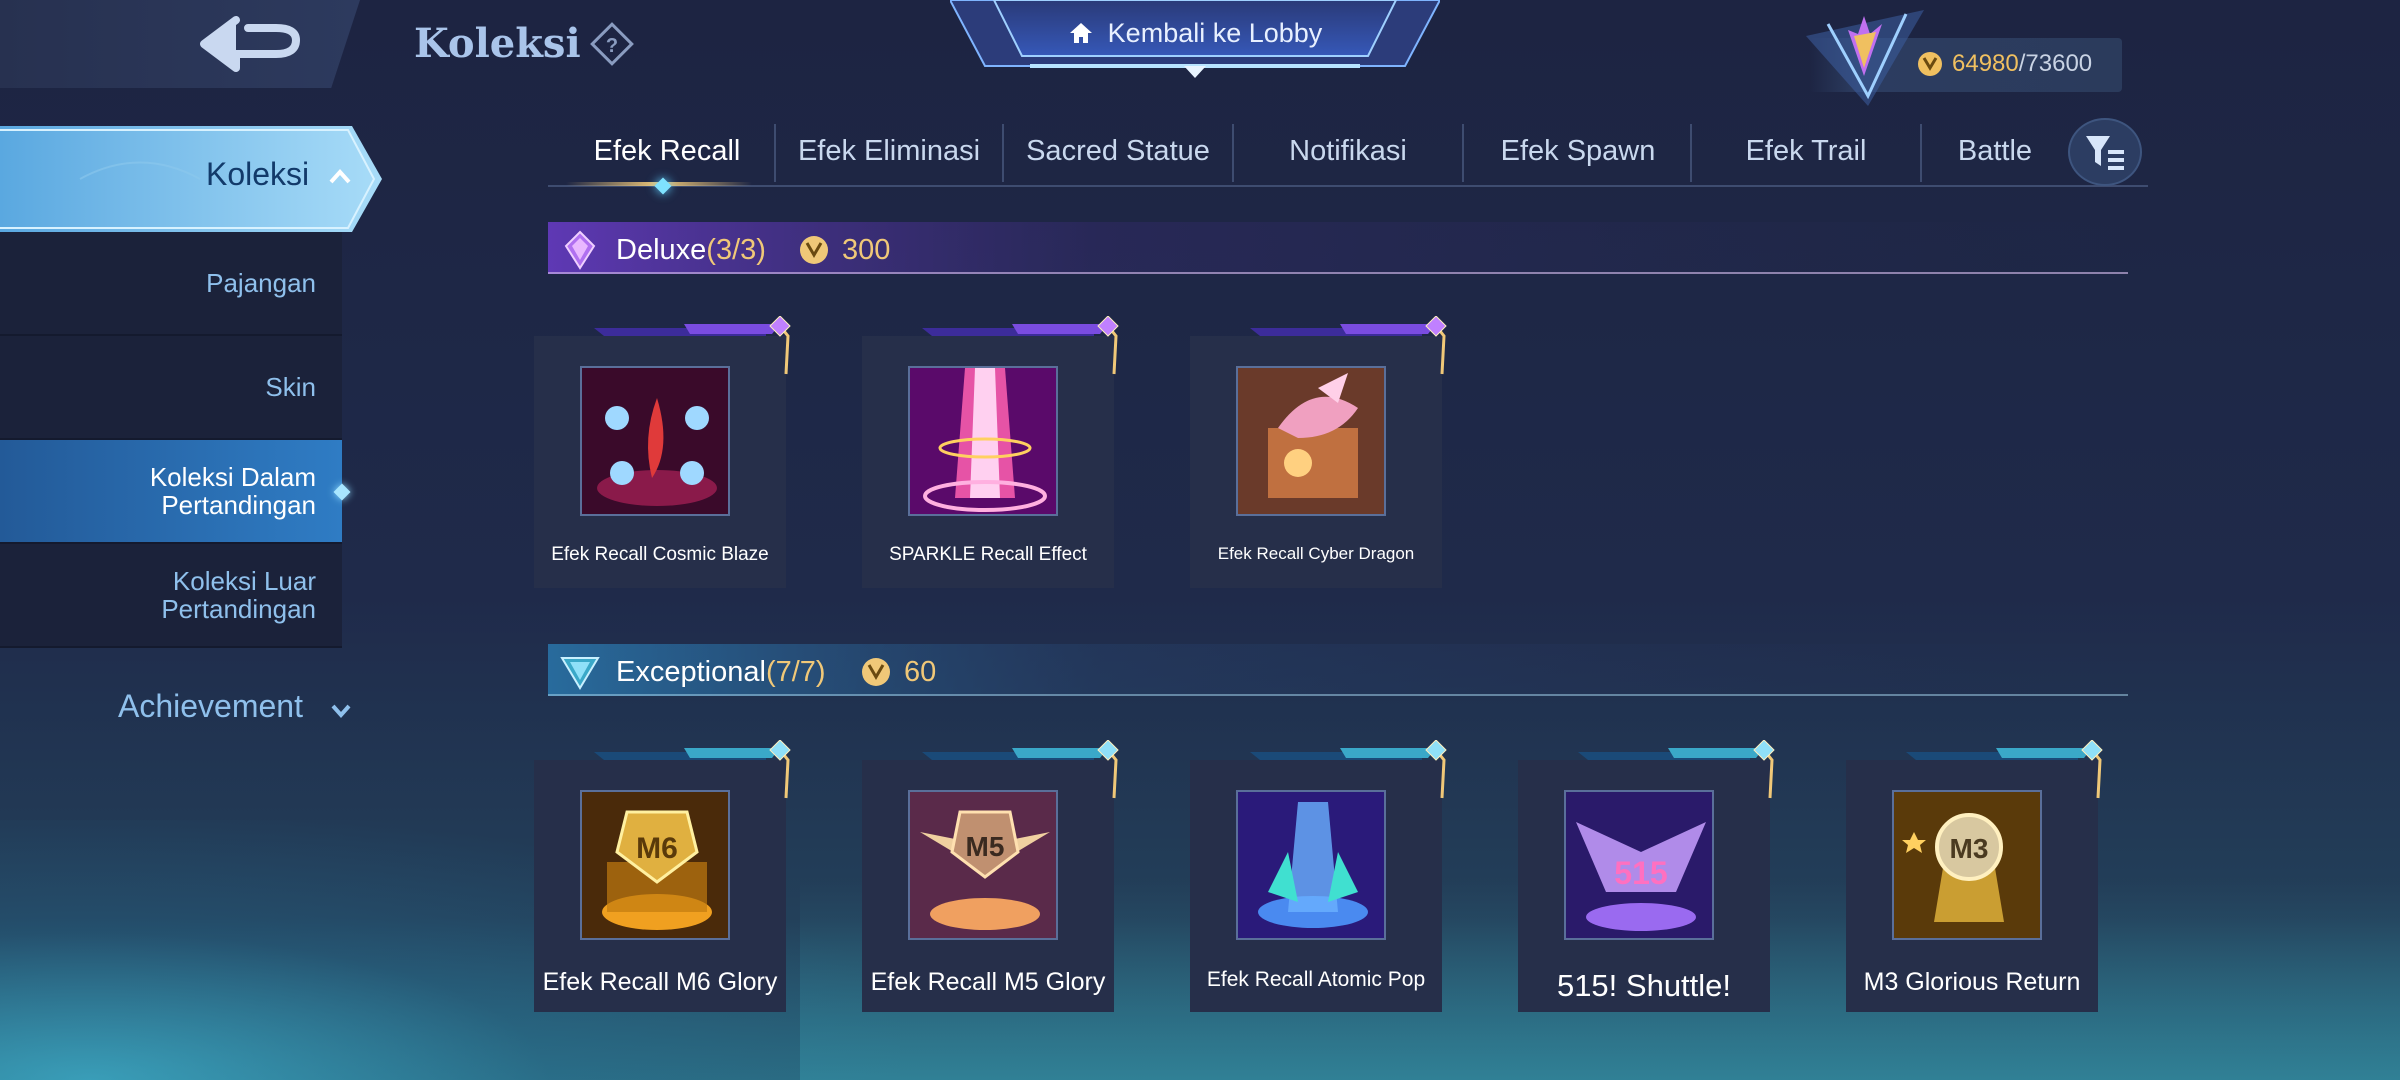 Image resolution: width=2400 pixels, height=1080 pixels. I want to click on section-price: 60, so click(920, 672).